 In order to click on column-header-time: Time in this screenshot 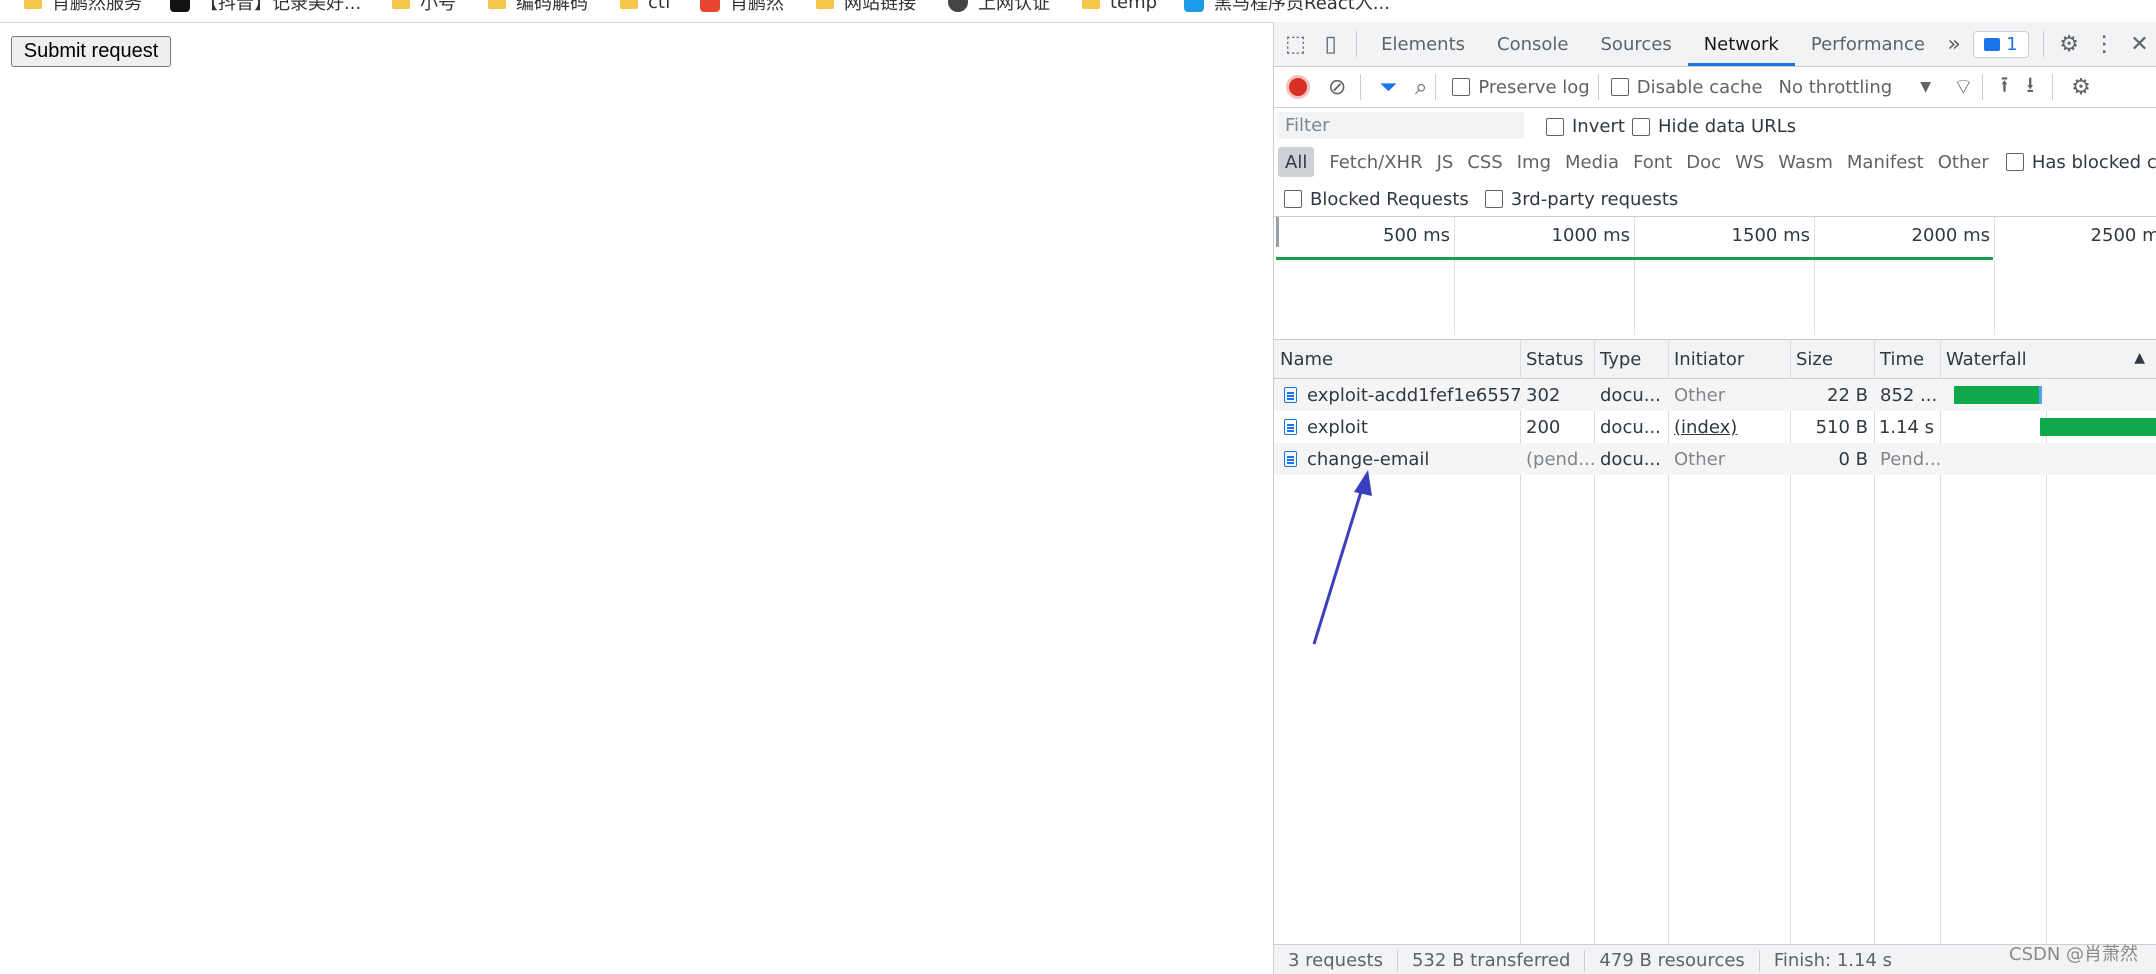, I will do `click(1907, 359)`.